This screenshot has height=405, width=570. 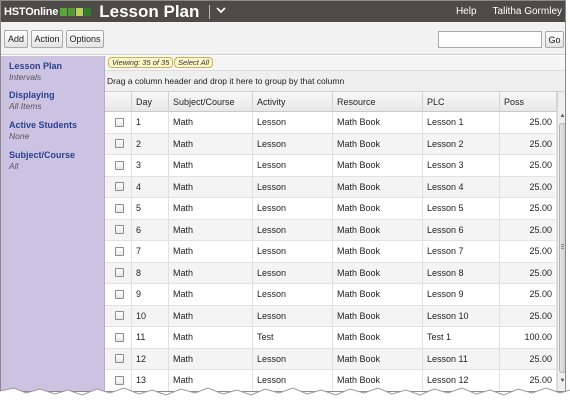 I want to click on table-row: 6 Math Lesson Math Book Lesson 6 25.00, so click(x=331, y=230).